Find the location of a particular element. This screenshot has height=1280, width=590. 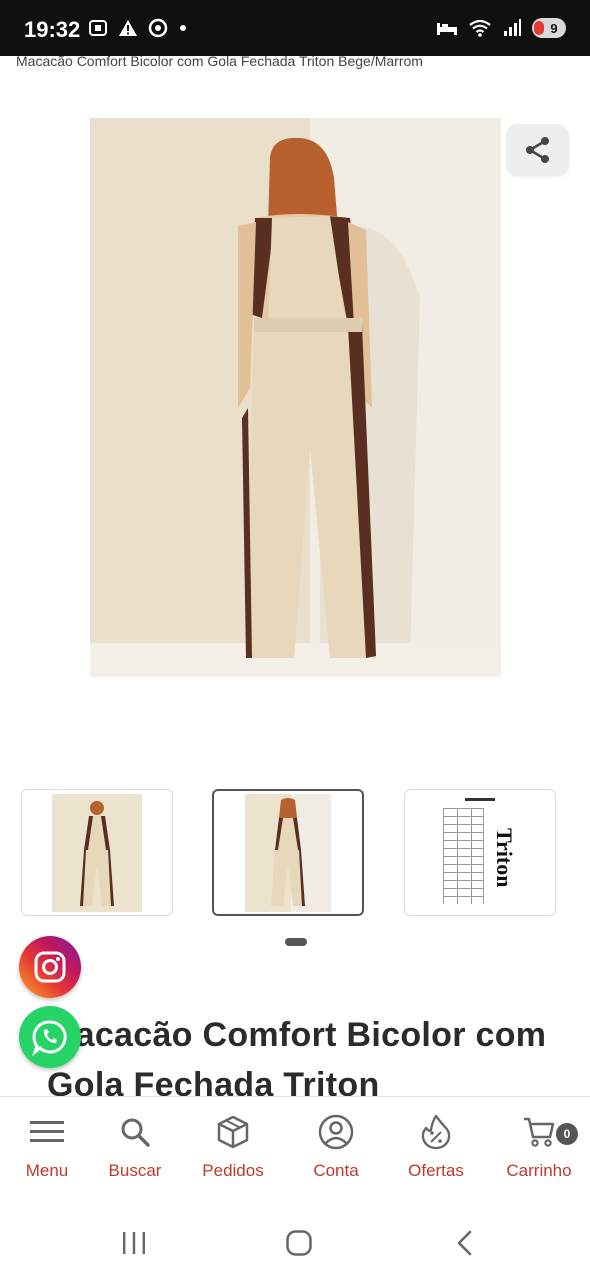

search-icon is located at coordinates (135, 1132).